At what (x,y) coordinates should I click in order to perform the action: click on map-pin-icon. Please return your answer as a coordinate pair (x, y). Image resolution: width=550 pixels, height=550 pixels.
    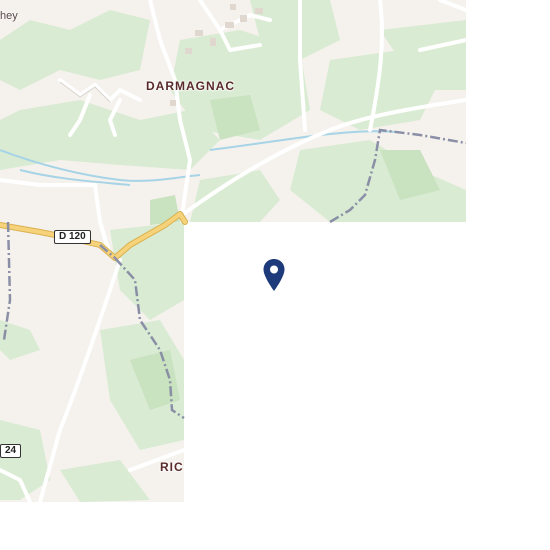
    Looking at the image, I should click on (274, 275).